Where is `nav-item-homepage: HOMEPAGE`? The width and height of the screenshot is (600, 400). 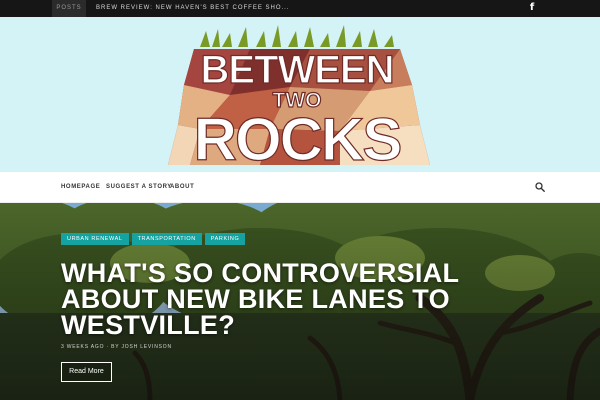 nav-item-homepage: HOMEPAGE is located at coordinates (80, 187).